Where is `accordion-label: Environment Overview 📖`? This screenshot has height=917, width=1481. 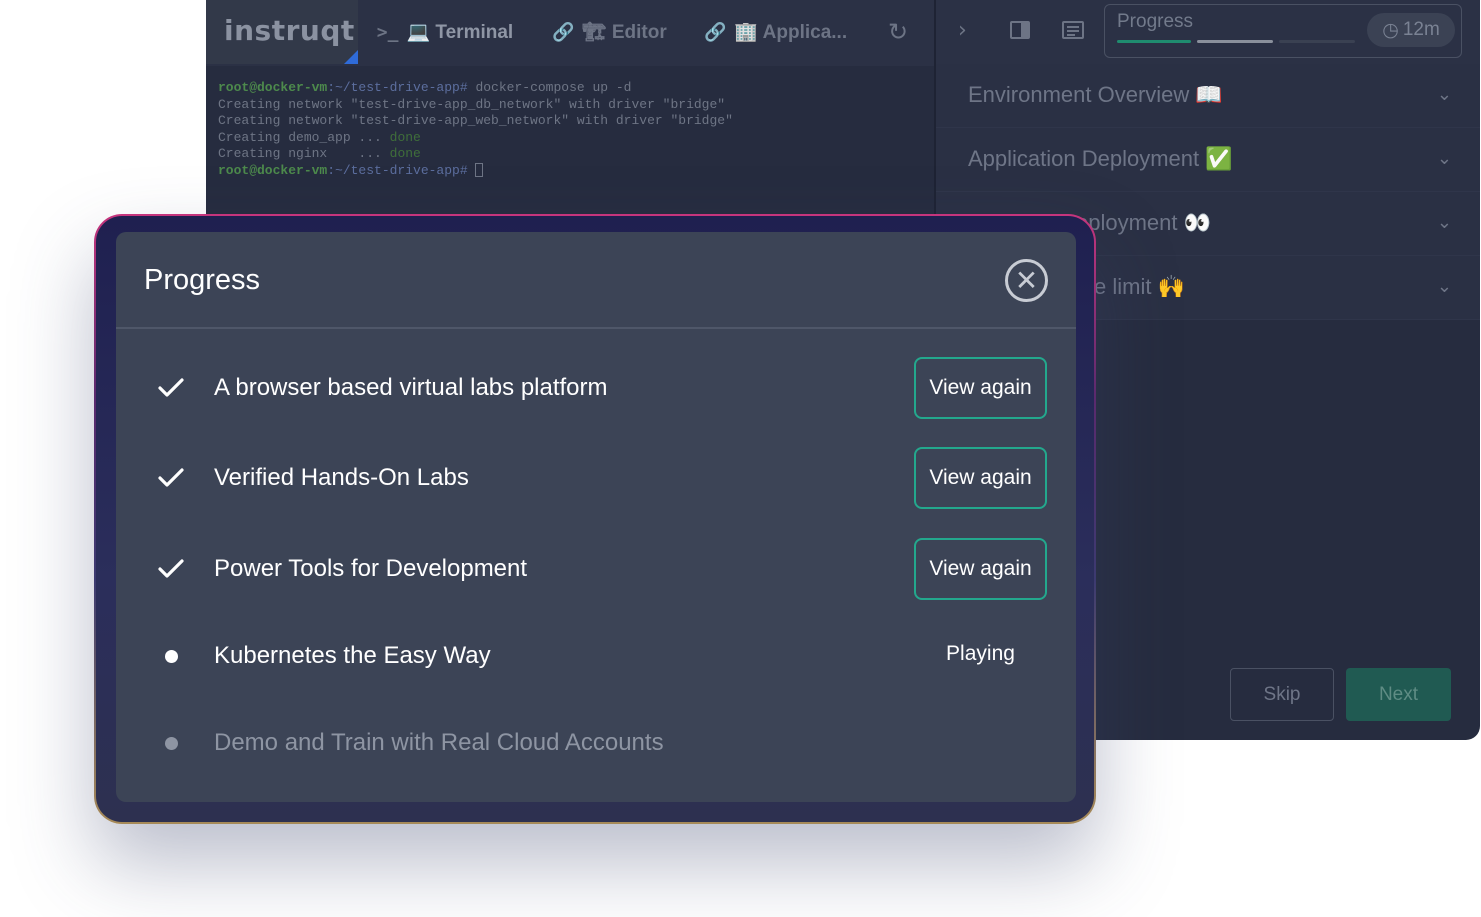 accordion-label: Environment Overview 📖 is located at coordinates (1095, 94).